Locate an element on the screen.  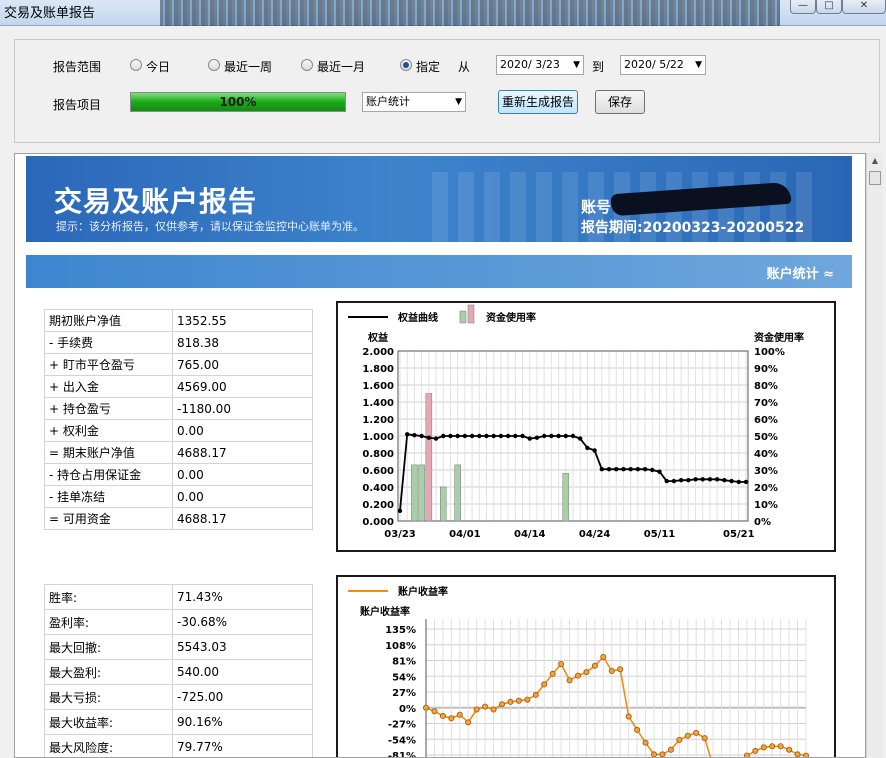
radio-today-label: 今日 is located at coordinates (158, 66).